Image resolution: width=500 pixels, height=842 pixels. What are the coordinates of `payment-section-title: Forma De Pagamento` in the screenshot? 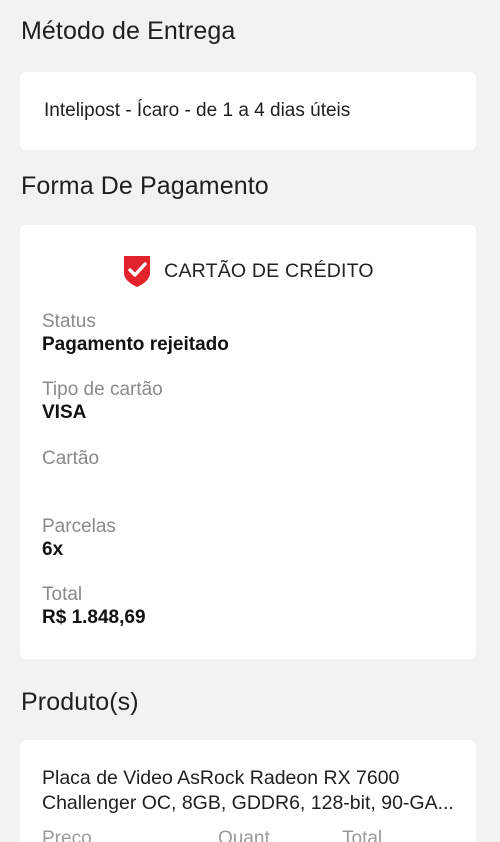 It's located at (145, 186).